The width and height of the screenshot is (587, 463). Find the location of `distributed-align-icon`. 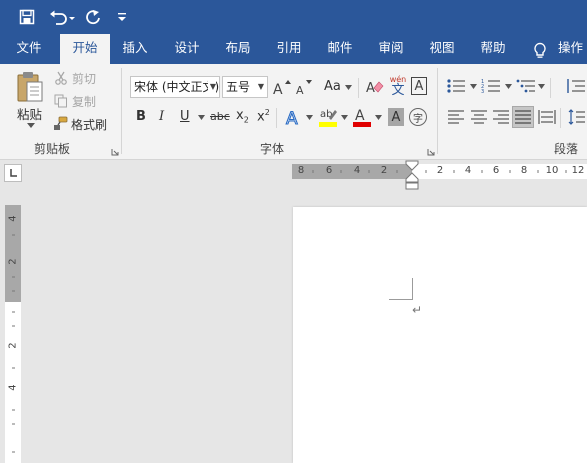

distributed-align-icon is located at coordinates (547, 117).